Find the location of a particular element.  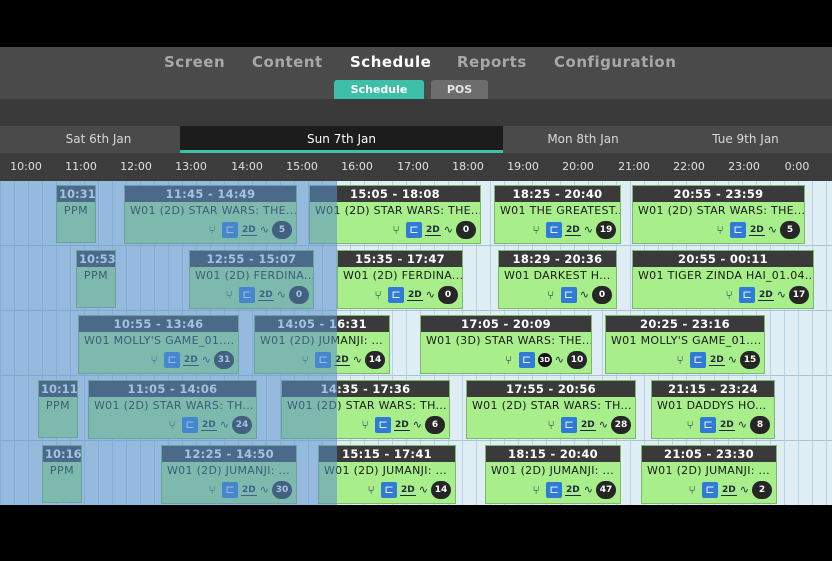

tickets-count-badge: 28 is located at coordinates (621, 425).